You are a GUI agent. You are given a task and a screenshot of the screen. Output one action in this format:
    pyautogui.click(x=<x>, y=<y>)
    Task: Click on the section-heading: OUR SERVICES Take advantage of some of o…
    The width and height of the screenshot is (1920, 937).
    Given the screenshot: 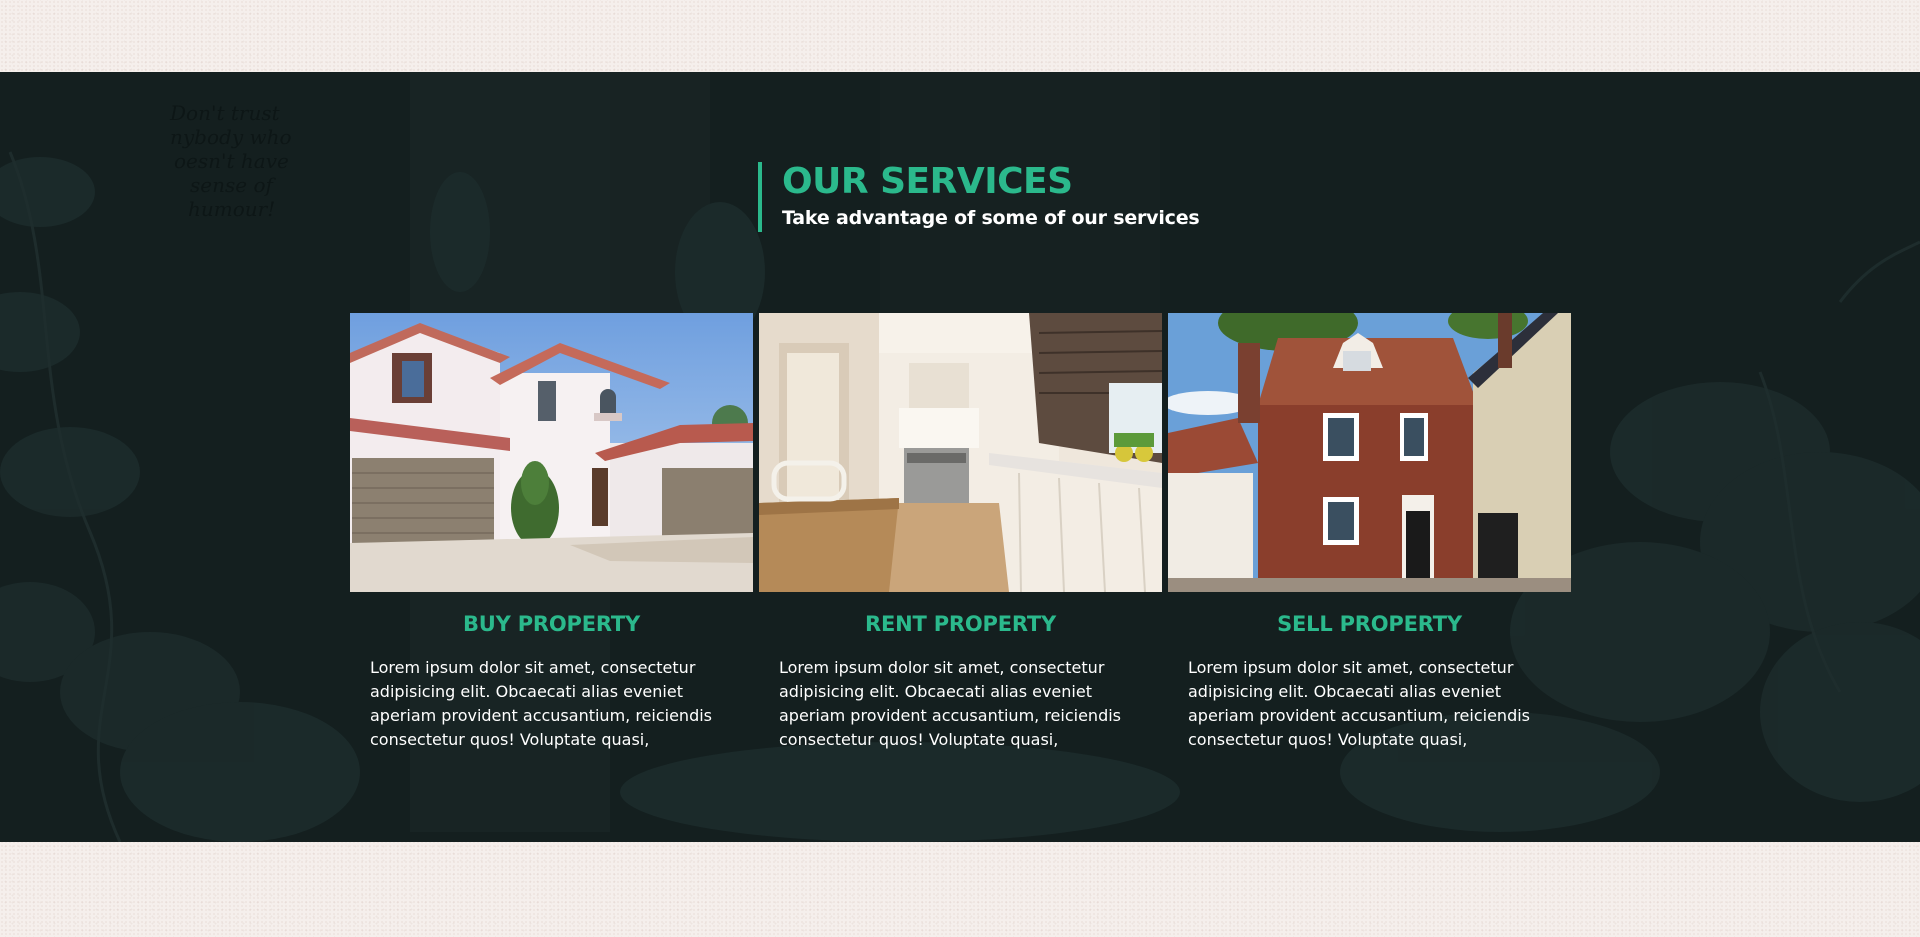 What is the action you would take?
    pyautogui.click(x=979, y=197)
    